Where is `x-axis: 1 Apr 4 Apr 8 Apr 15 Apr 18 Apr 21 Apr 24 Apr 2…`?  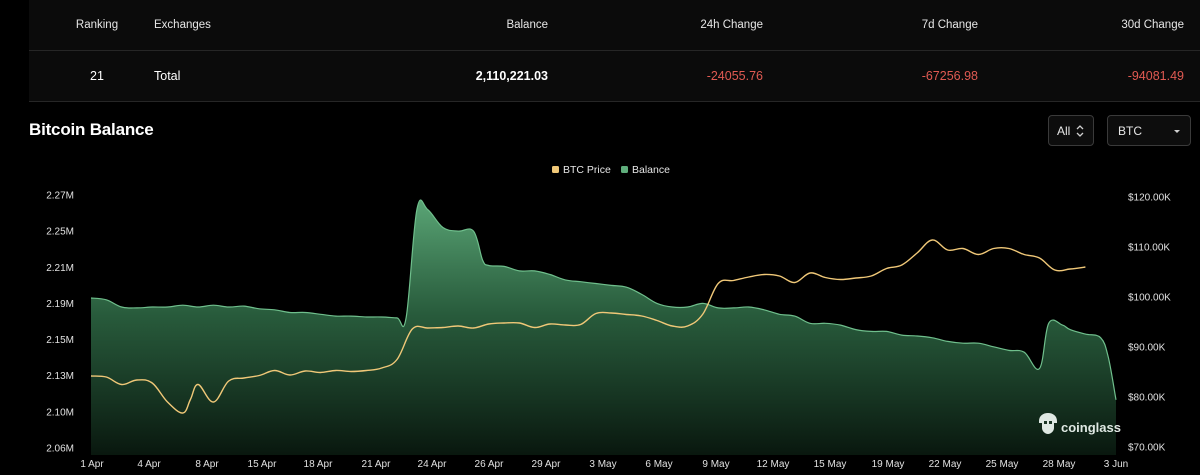 x-axis: 1 Apr 4 Apr 8 Apr 15 Apr 18 Apr 21 Apr 24 Apr 2… is located at coordinates (604, 464).